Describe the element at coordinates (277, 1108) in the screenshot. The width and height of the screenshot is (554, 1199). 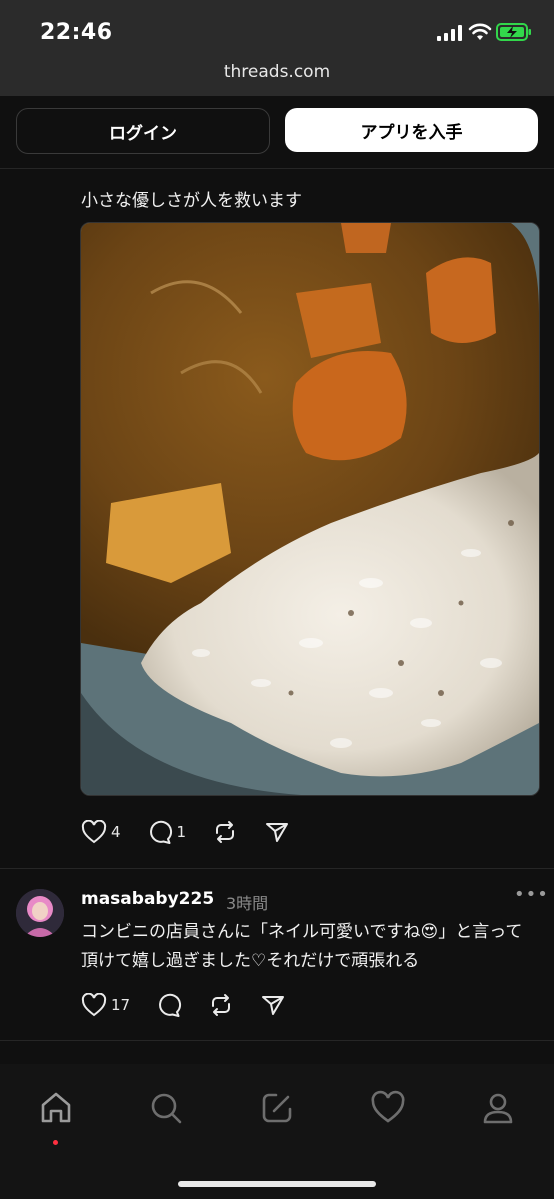
I see `compose-icon` at that location.